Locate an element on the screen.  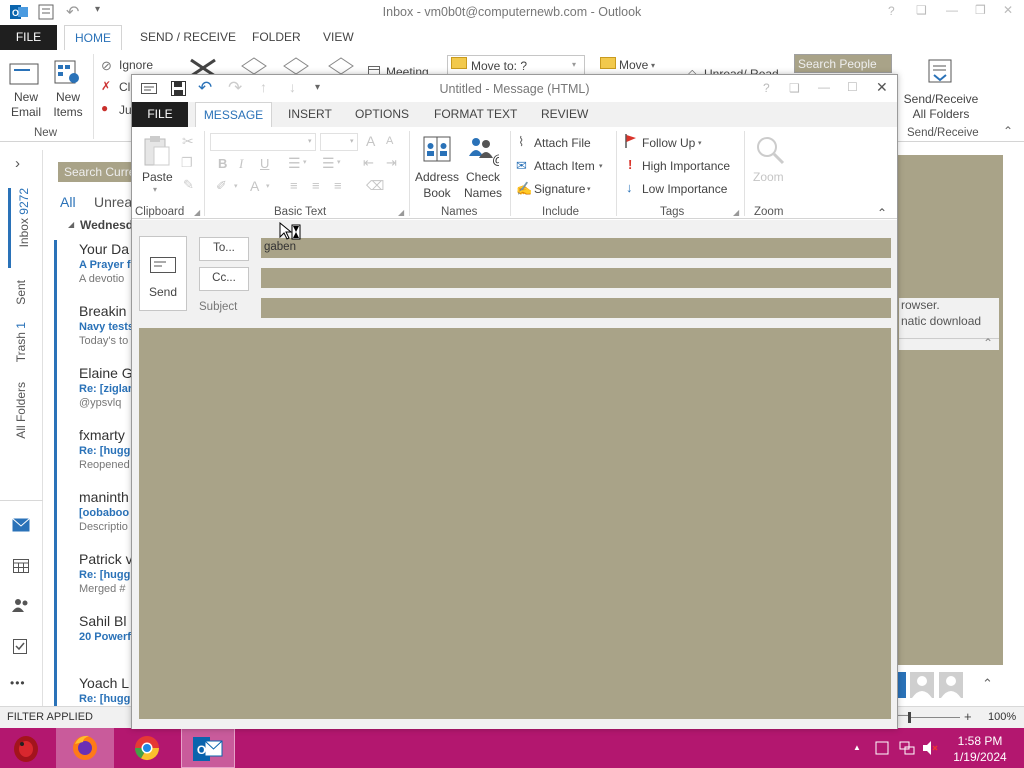
taskbar-chrome is located at coordinates (148, 748).